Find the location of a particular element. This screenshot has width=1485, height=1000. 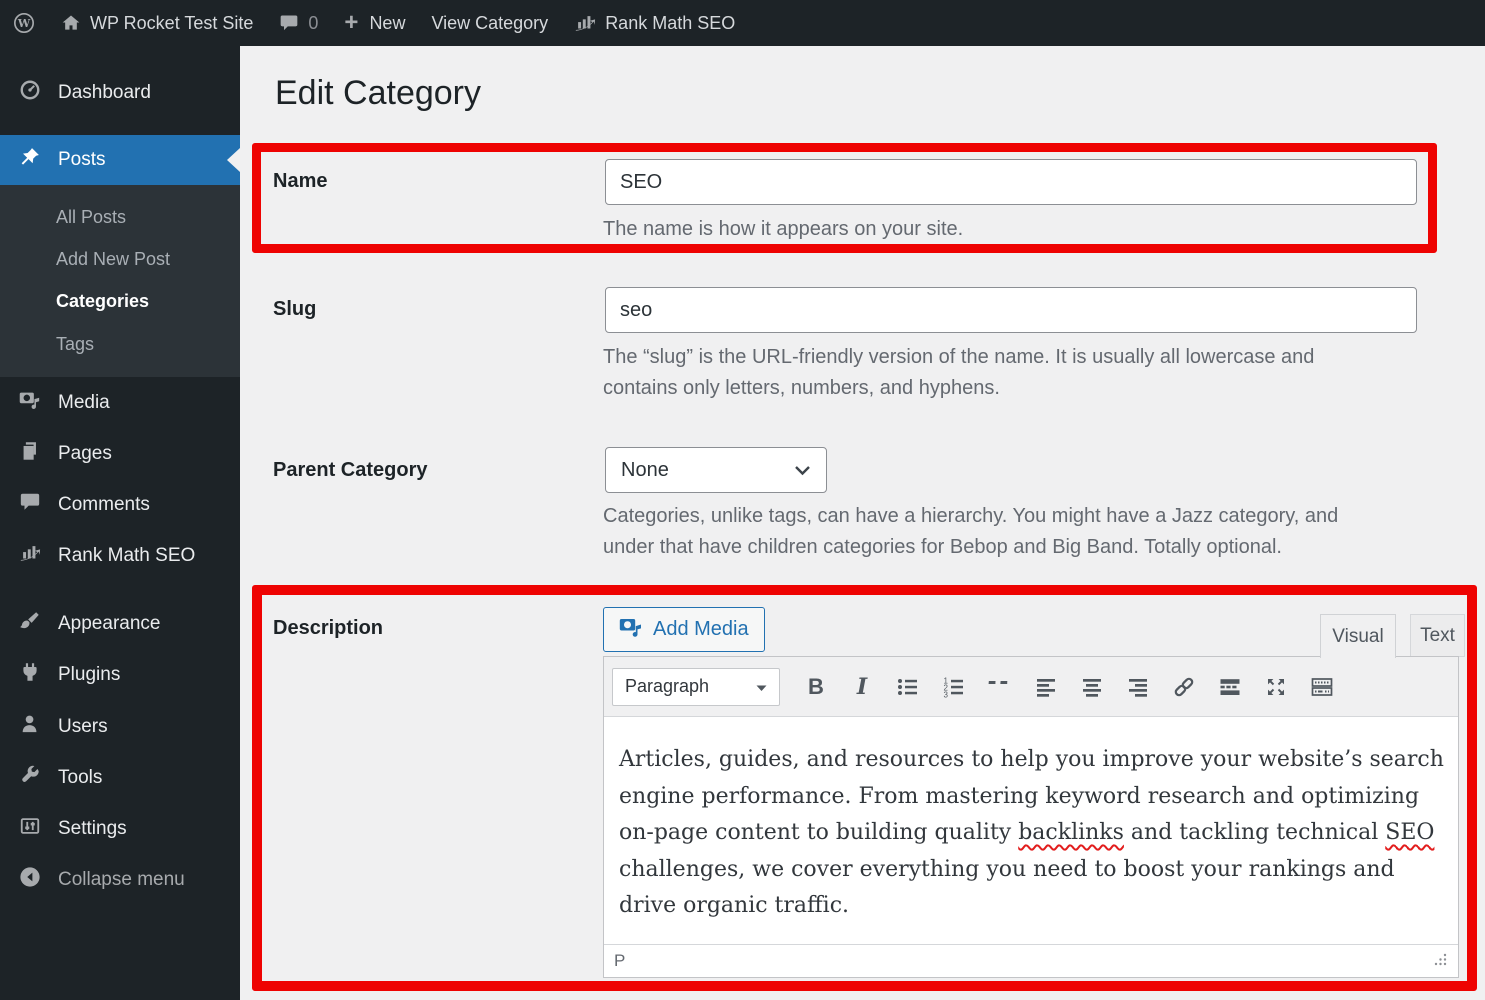

sidebar-item-label: Collapse menu is located at coordinates (121, 879).